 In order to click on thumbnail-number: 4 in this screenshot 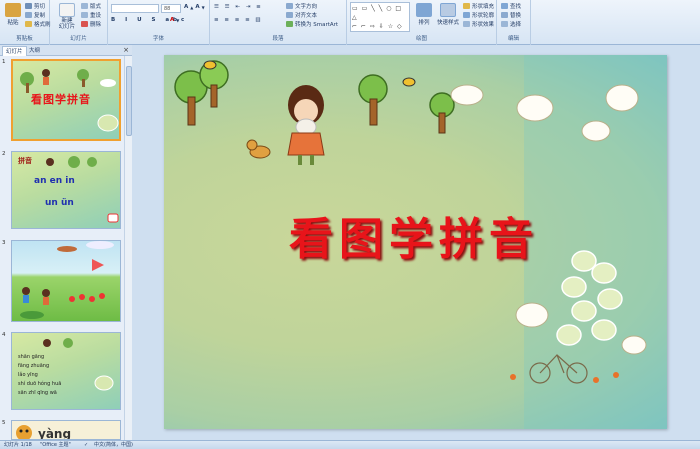, I will do `click(4, 335)`.